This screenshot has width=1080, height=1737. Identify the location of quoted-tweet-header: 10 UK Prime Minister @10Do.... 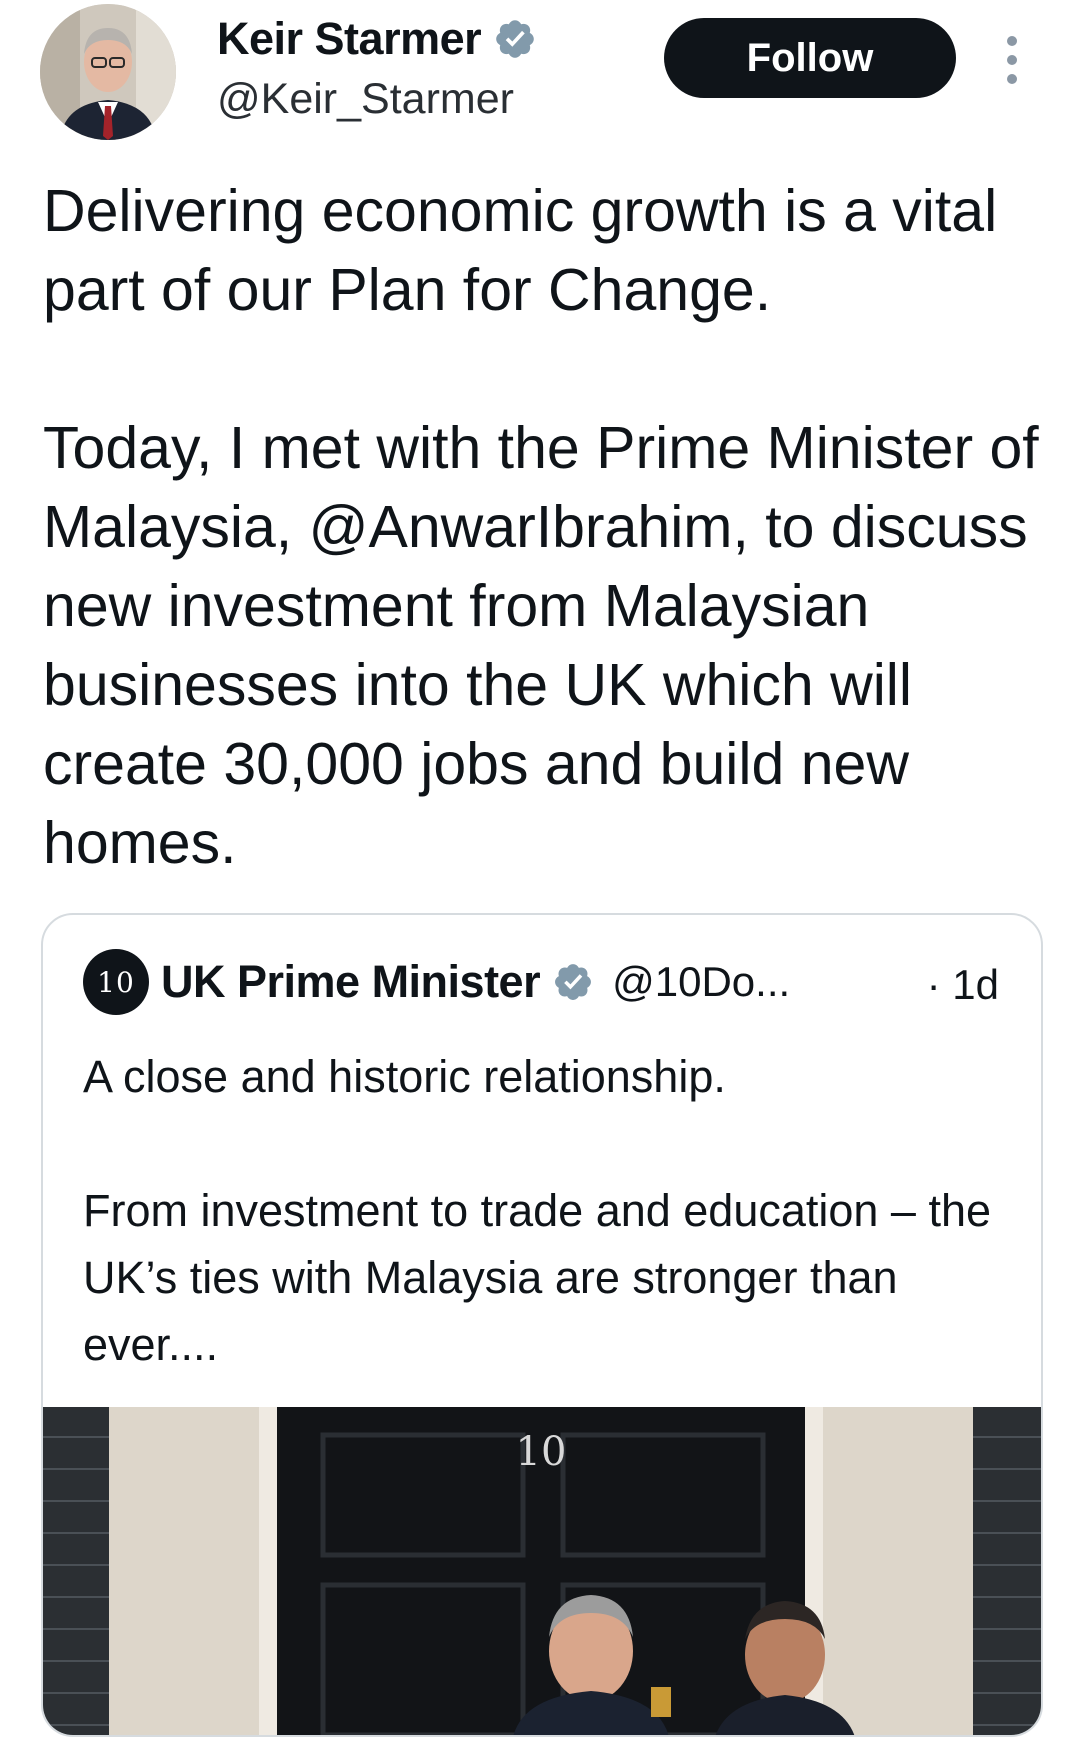
(436, 982).